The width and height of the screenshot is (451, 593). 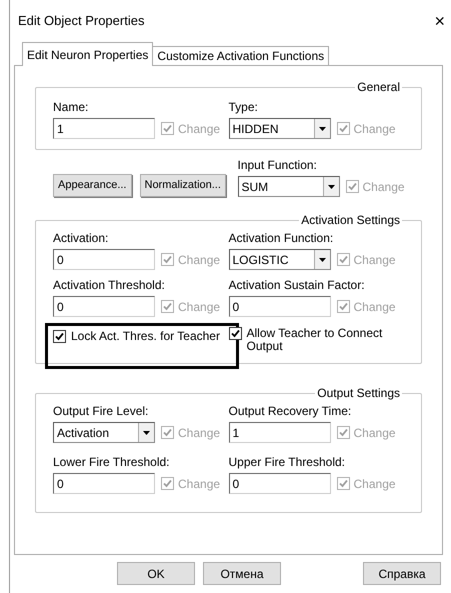 I want to click on field-label: Activation Sustain Factor:, so click(x=297, y=285).